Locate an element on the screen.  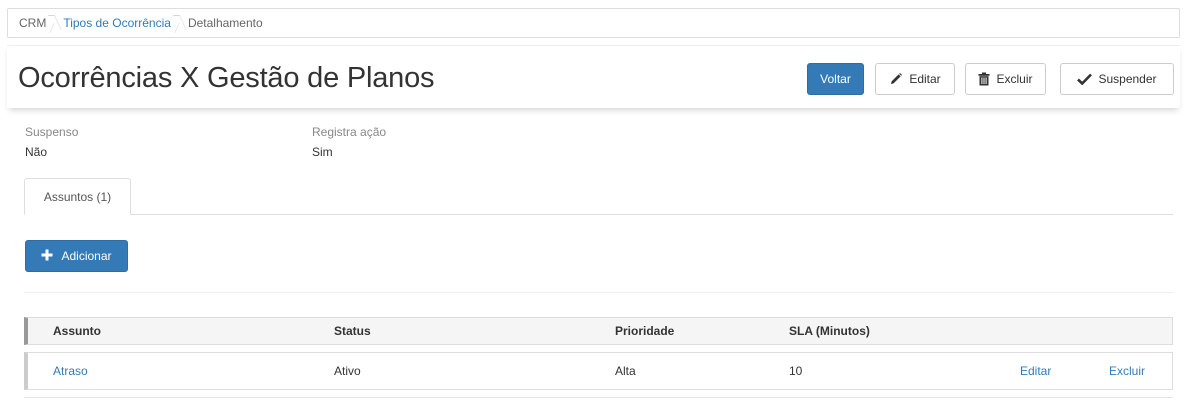
breadcrumb-crm: CRM is located at coordinates (32, 23).